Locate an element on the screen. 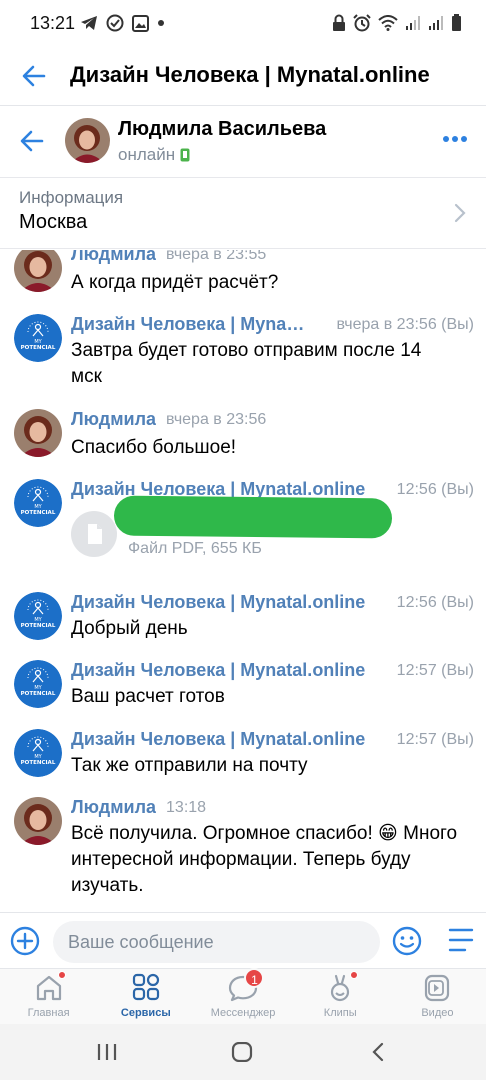  message-text: Ваш расчет готов is located at coordinates (148, 696).